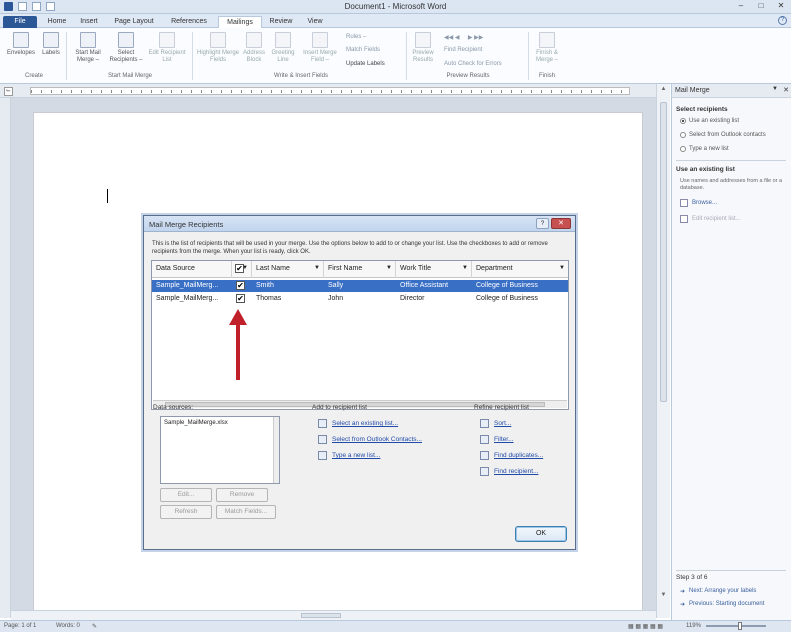 This screenshot has width=791, height=632. Describe the element at coordinates (731, 160) in the screenshot. I see `divider` at that location.